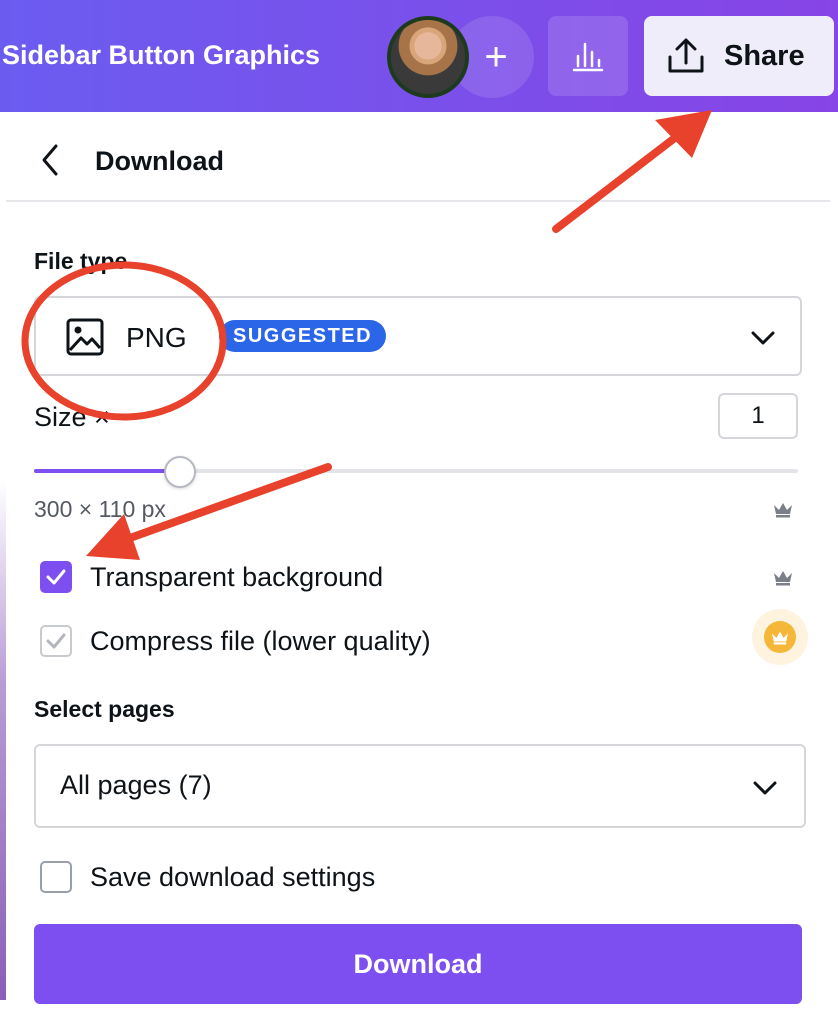 This screenshot has height=1034, width=838. Describe the element at coordinates (100, 509) in the screenshot. I see `dimensions-text: 300 × 110 px` at that location.